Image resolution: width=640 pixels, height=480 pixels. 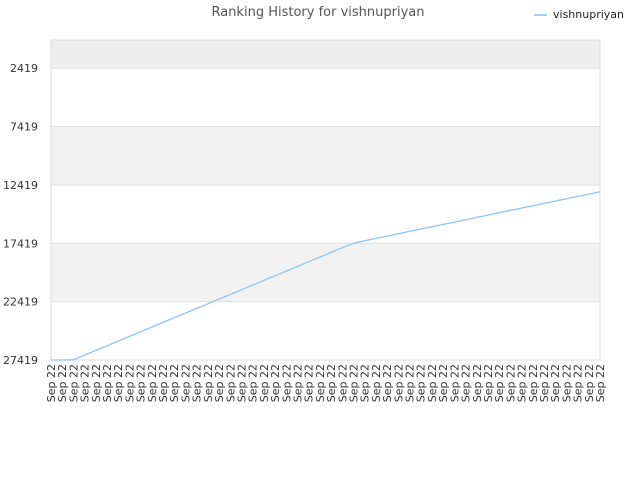 What do you see at coordinates (20, 185) in the screenshot?
I see `y-tick-label: 12419` at bounding box center [20, 185].